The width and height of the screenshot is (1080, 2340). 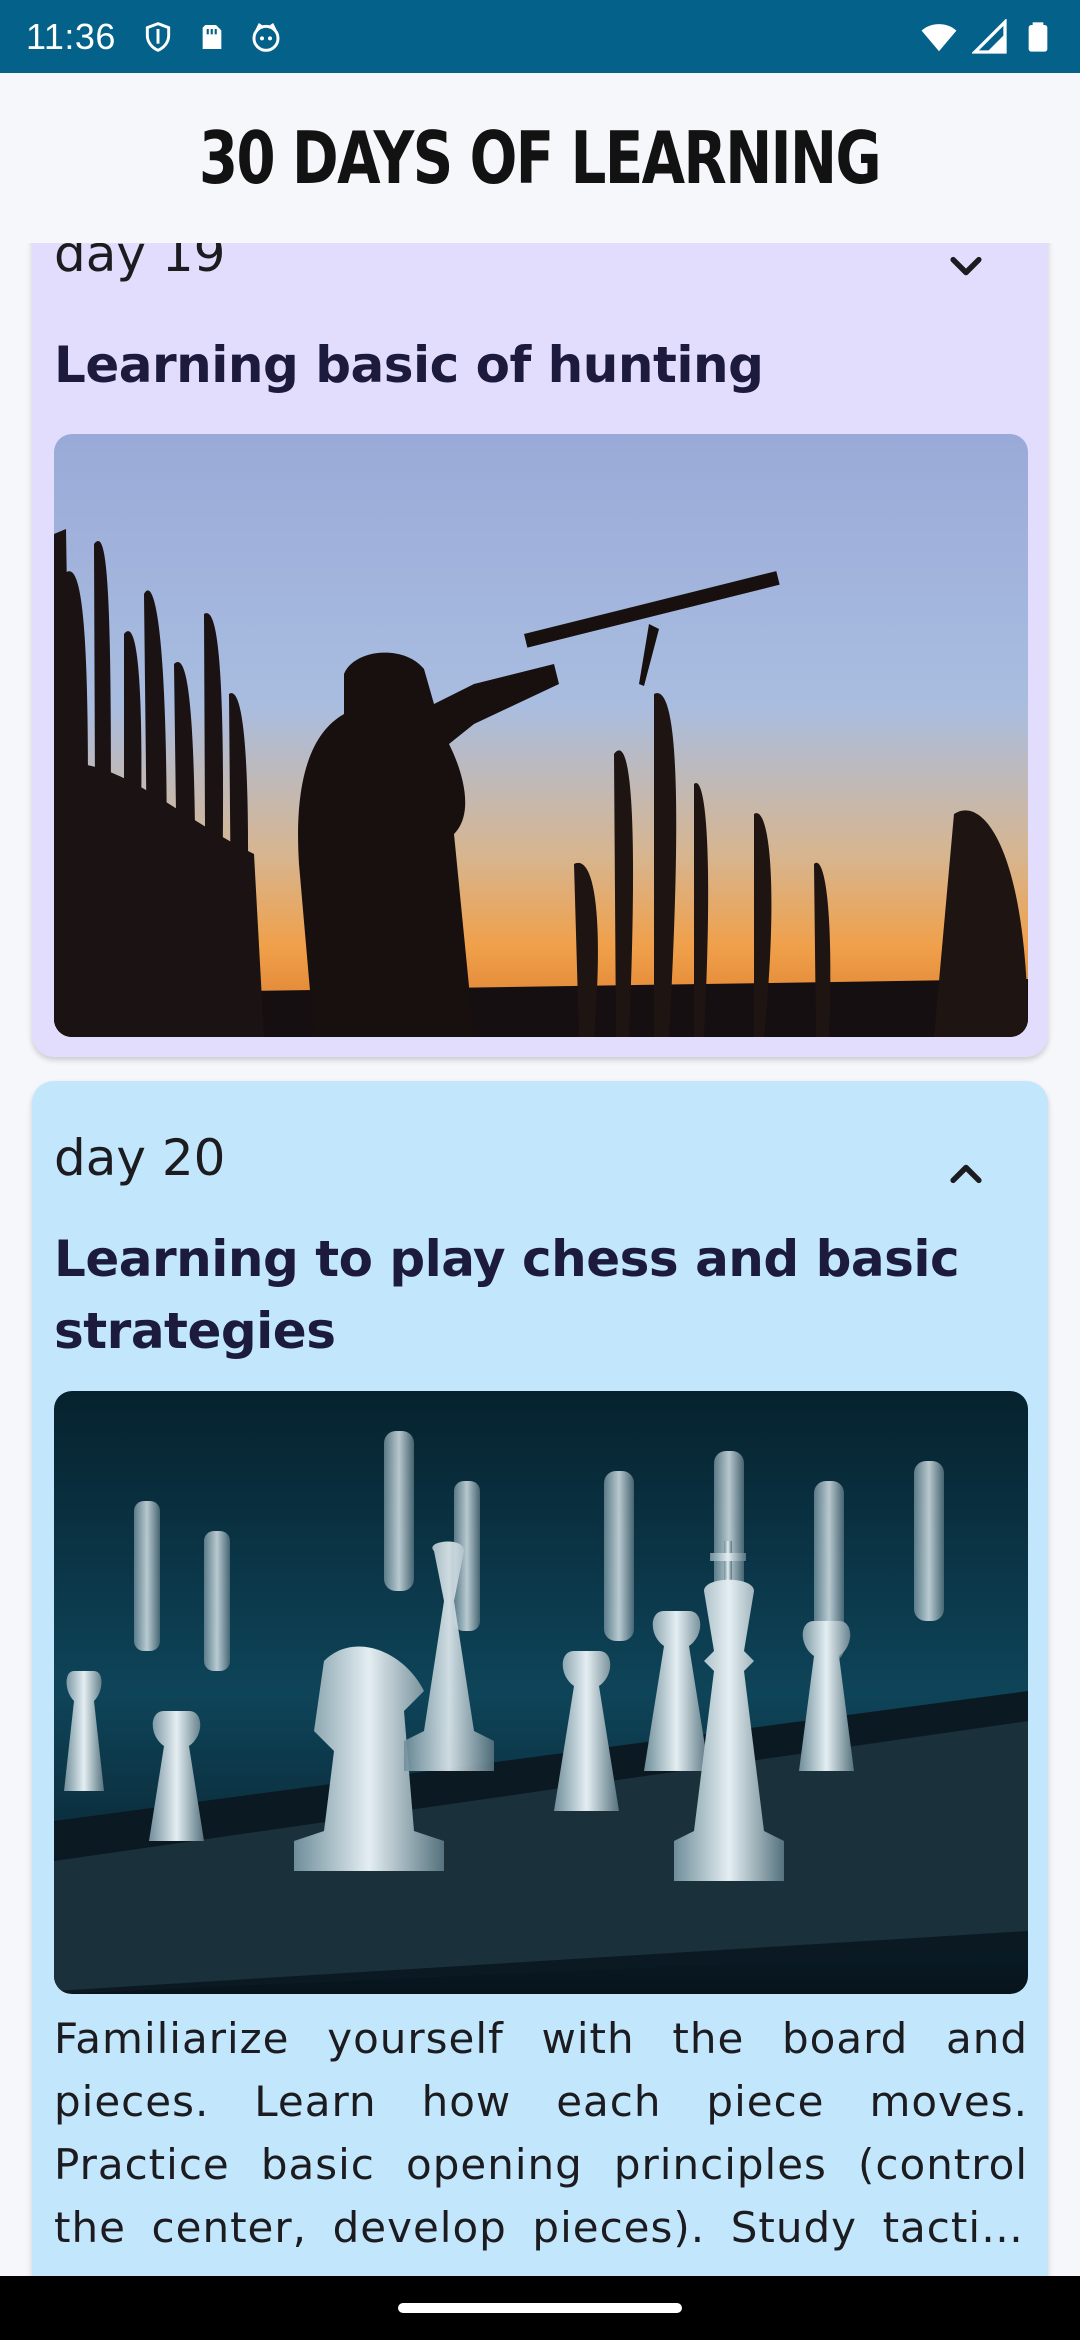 I want to click on day-label: day 19, so click(x=140, y=263).